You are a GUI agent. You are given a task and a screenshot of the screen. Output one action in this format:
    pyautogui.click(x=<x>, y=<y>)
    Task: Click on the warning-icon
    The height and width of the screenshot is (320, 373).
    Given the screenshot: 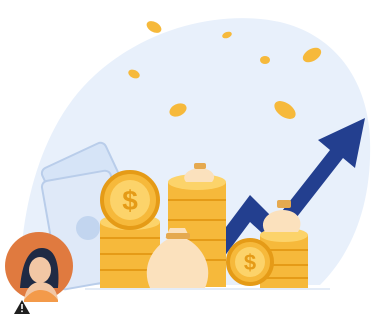 What is the action you would take?
    pyautogui.click(x=22, y=307)
    